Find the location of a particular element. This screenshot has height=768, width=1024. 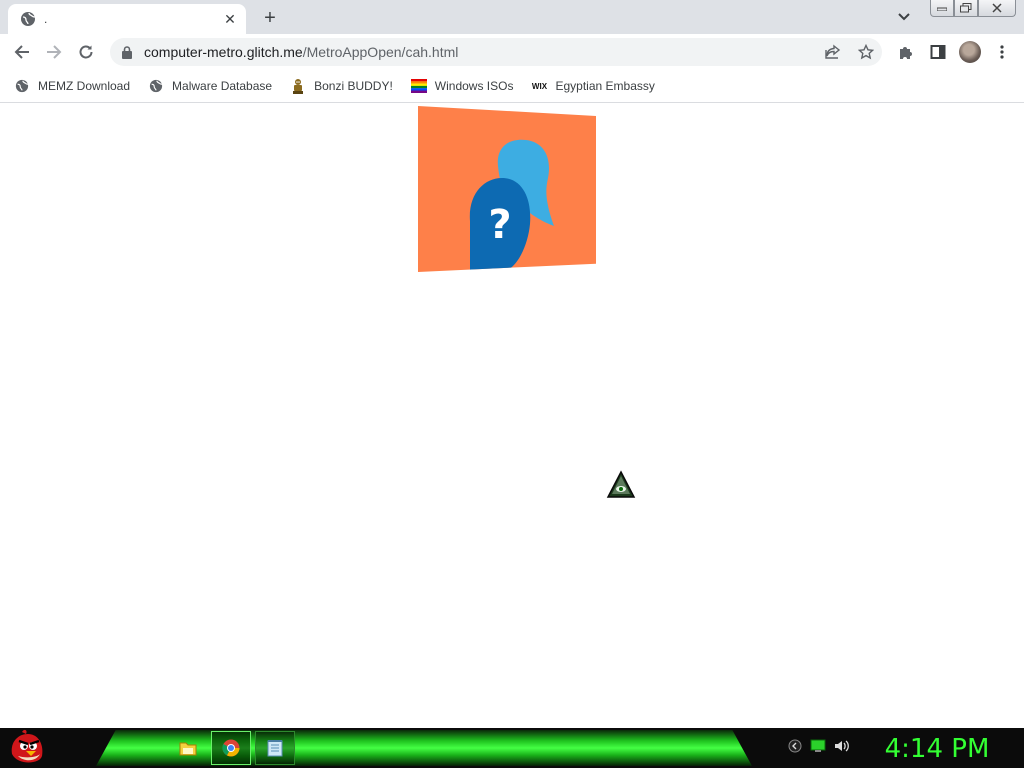

restore-button is located at coordinates (966, 8).